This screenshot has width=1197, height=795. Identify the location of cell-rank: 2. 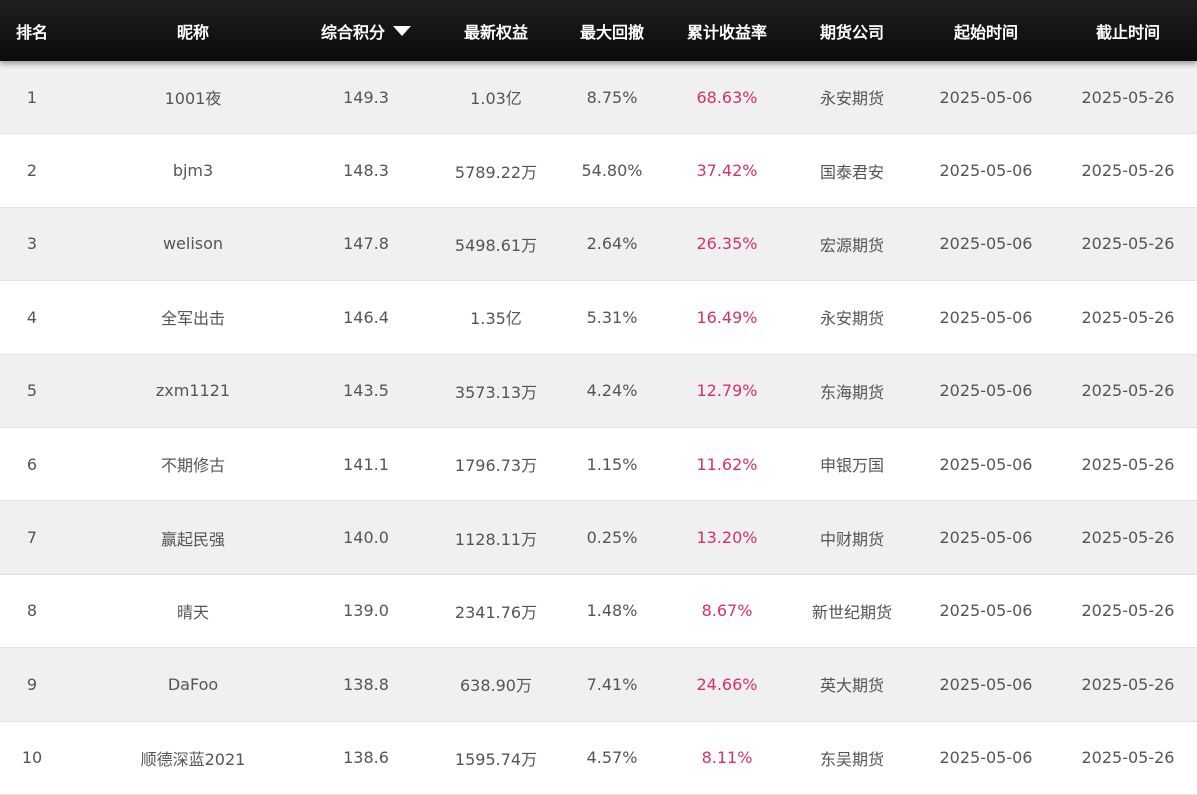
(32, 171).